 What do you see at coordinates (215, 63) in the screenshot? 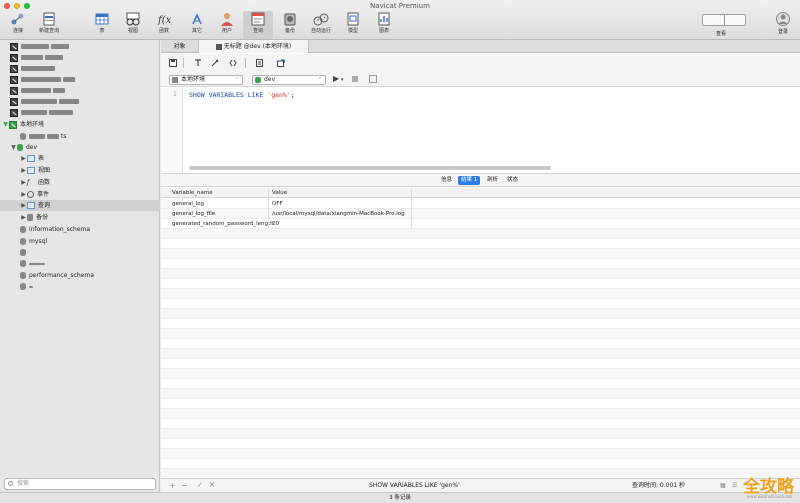
I see `beautify-icon` at bounding box center [215, 63].